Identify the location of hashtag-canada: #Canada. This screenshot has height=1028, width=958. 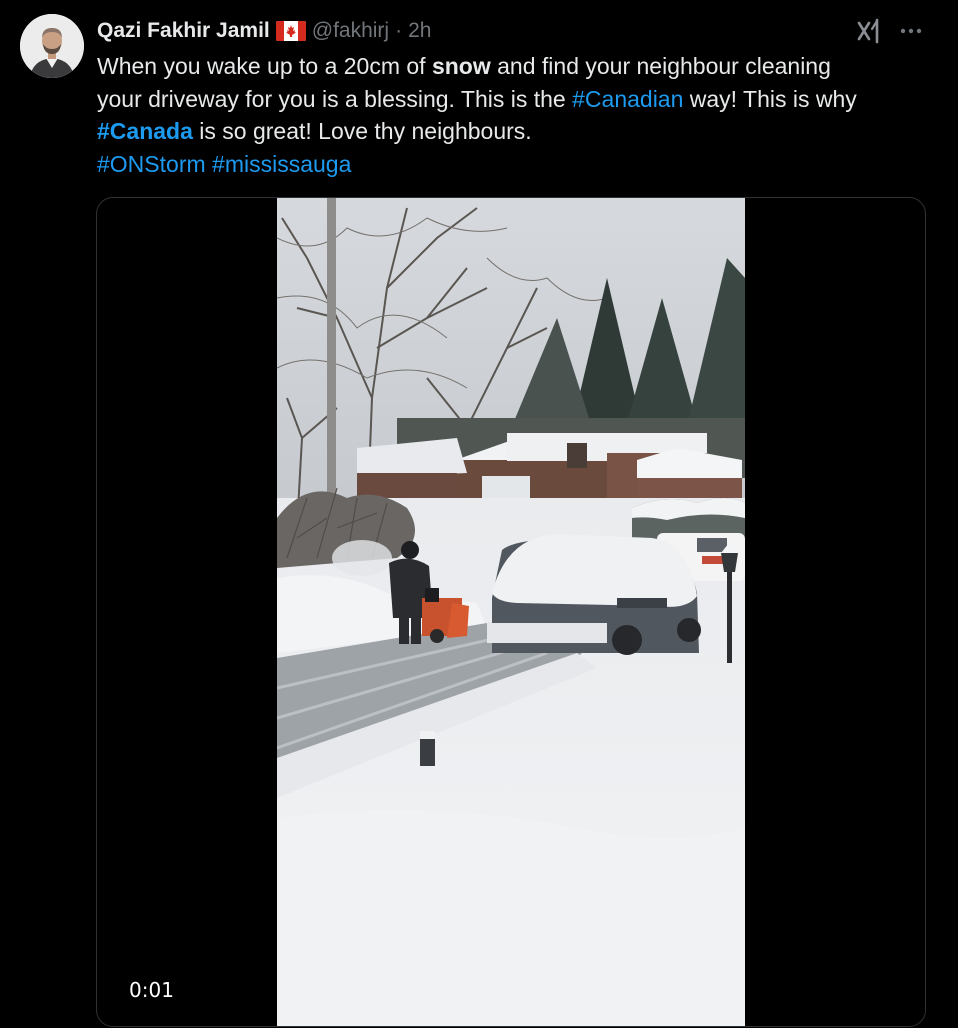
(145, 131).